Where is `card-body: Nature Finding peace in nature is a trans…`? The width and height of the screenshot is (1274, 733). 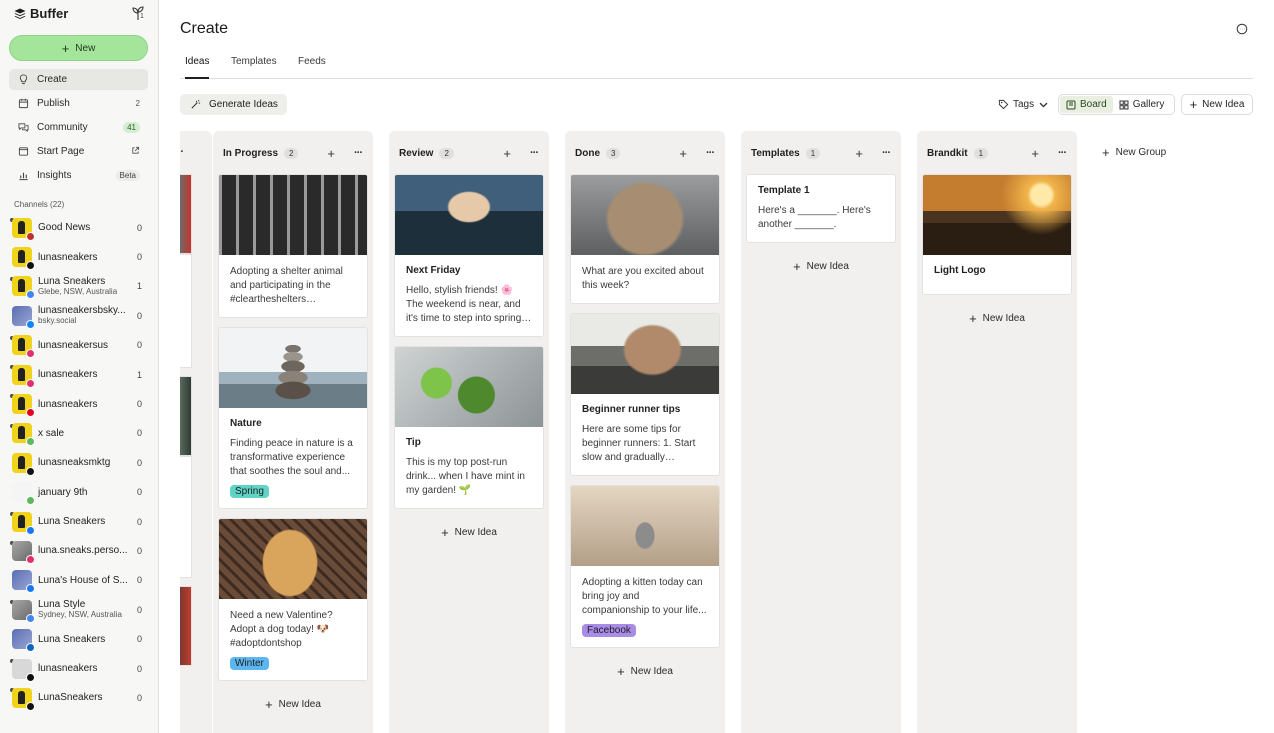
card-body: Nature Finding peace in nature is a trans… is located at coordinates (293, 458).